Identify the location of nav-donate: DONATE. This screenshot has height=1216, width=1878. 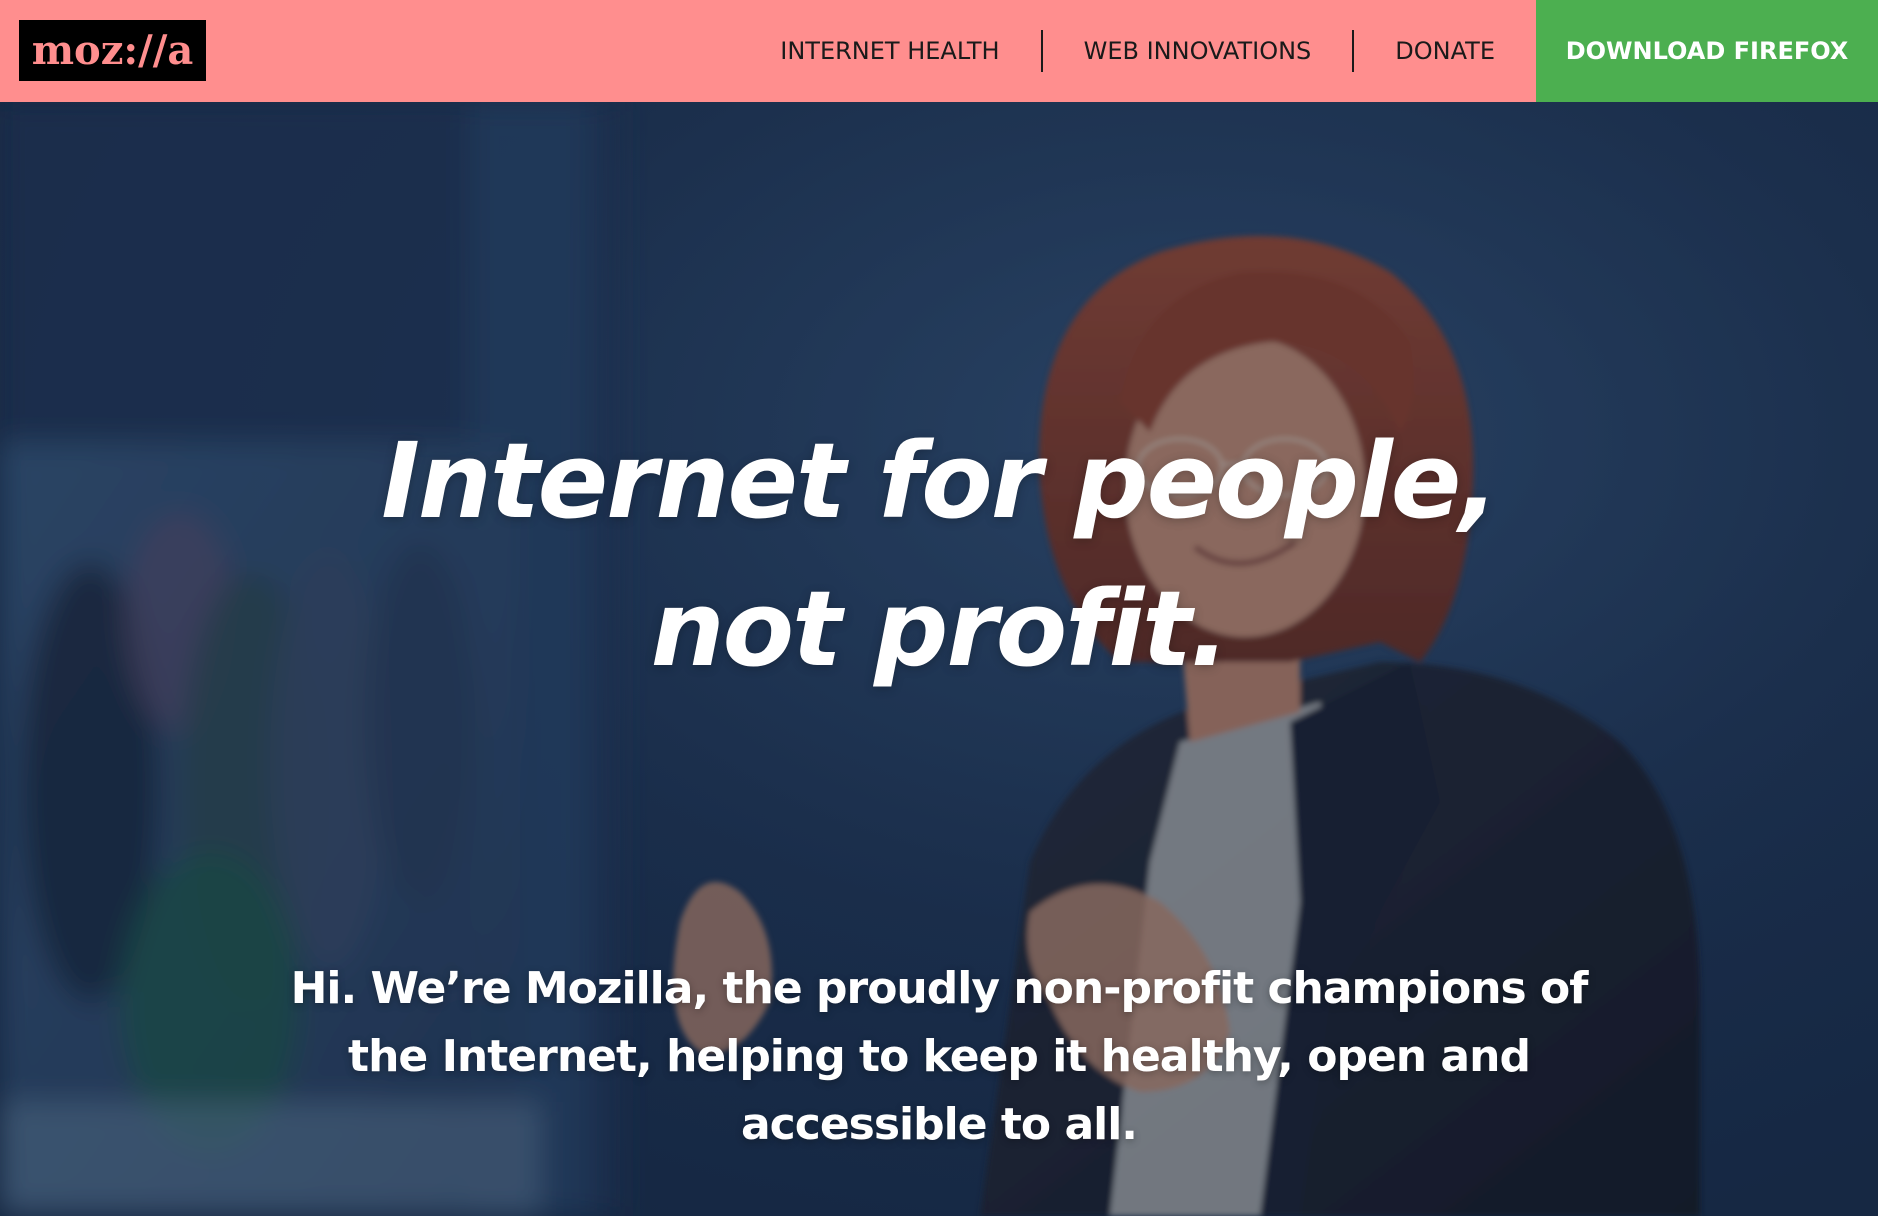
(1445, 51).